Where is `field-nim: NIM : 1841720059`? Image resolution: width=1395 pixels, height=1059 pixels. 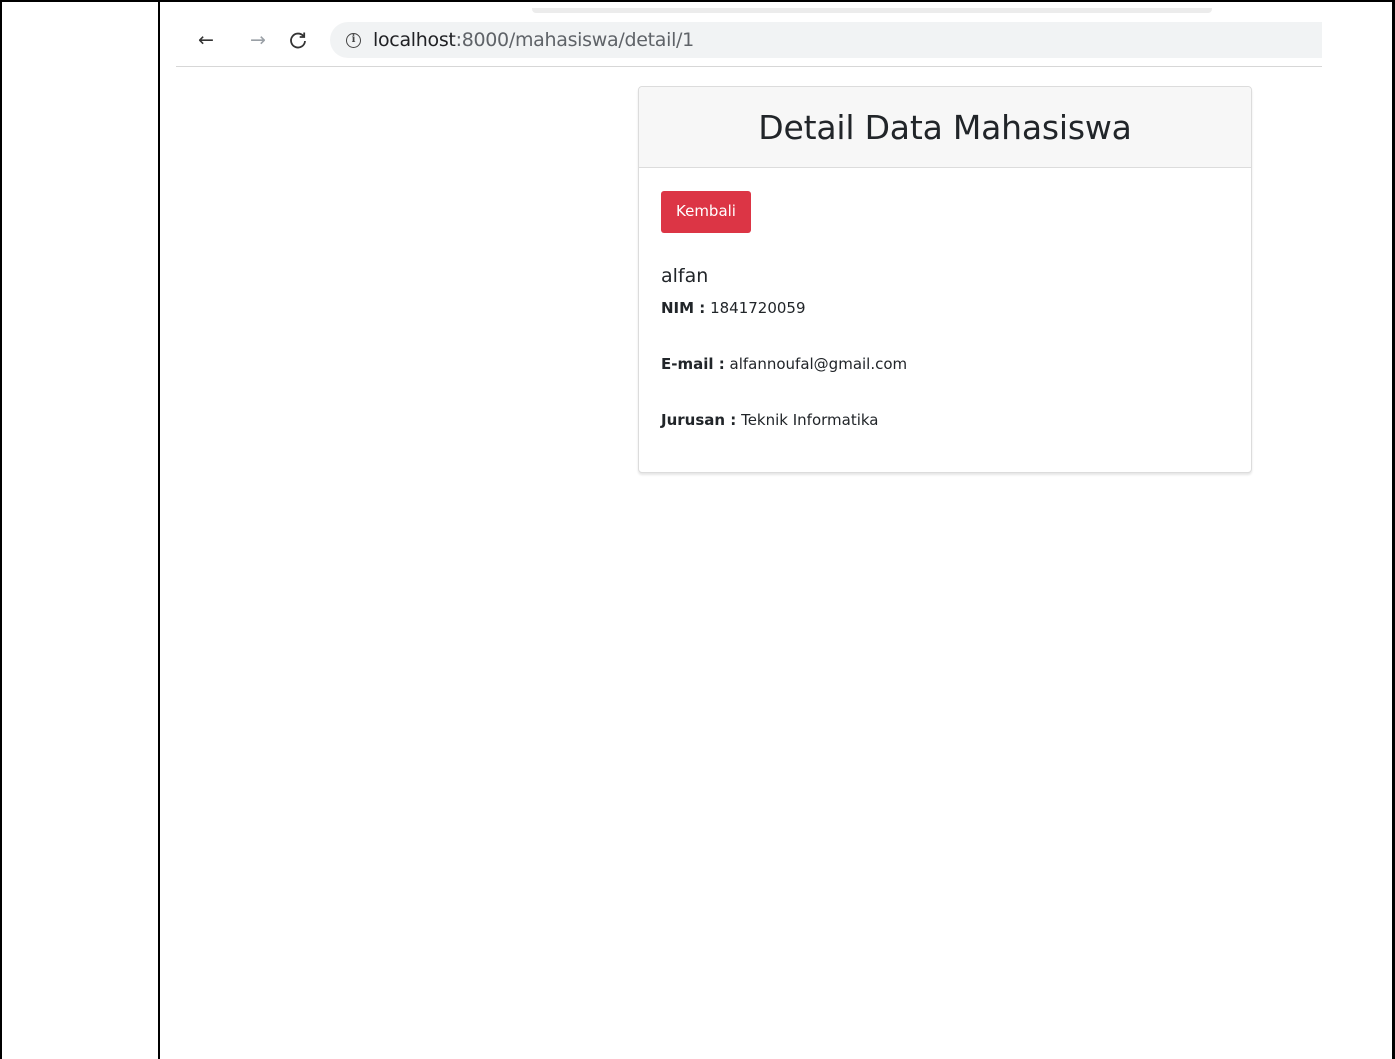
field-nim: NIM : 1841720059 is located at coordinates (945, 308).